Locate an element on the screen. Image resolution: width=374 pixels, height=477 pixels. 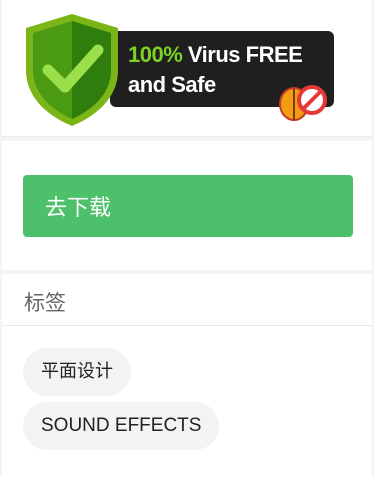
badge-percent: 100% is located at coordinates (155, 54).